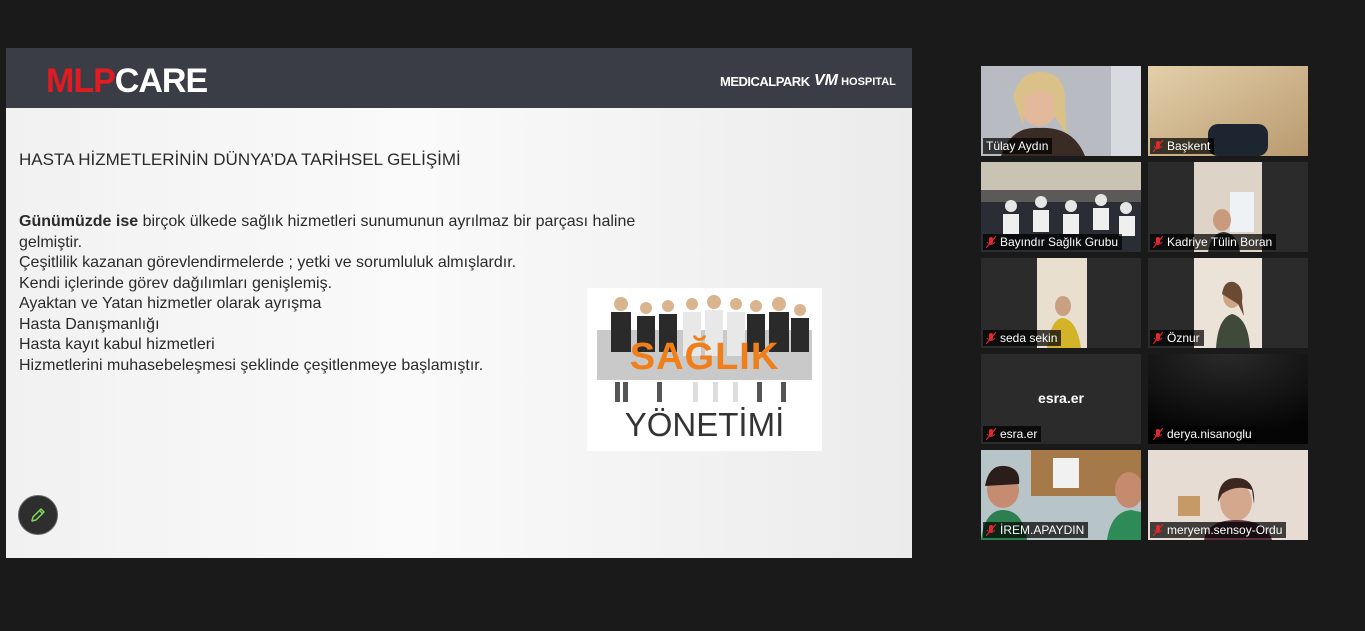  I want to click on participant-tile: İREM.APAYDIN, so click(1061, 495).